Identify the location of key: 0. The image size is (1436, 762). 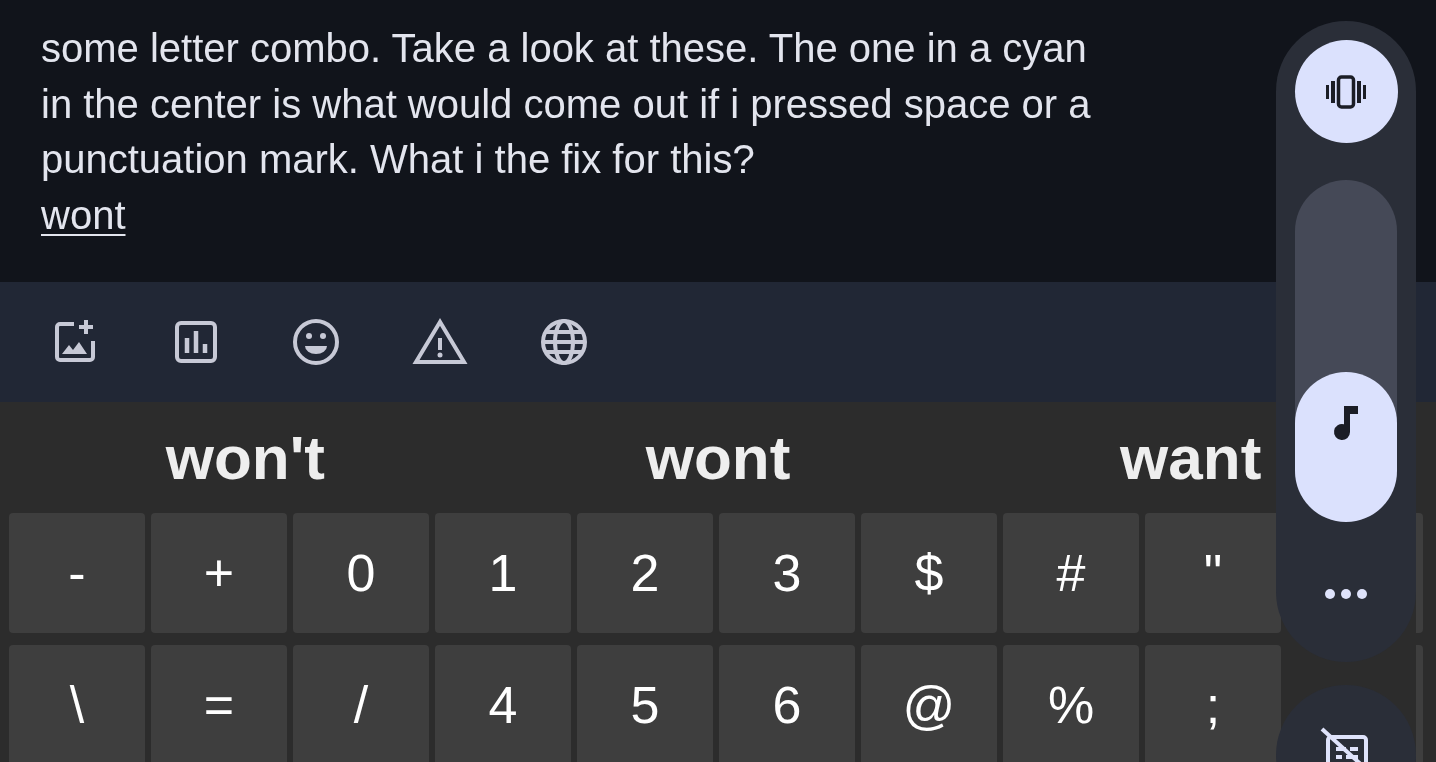
(361, 573).